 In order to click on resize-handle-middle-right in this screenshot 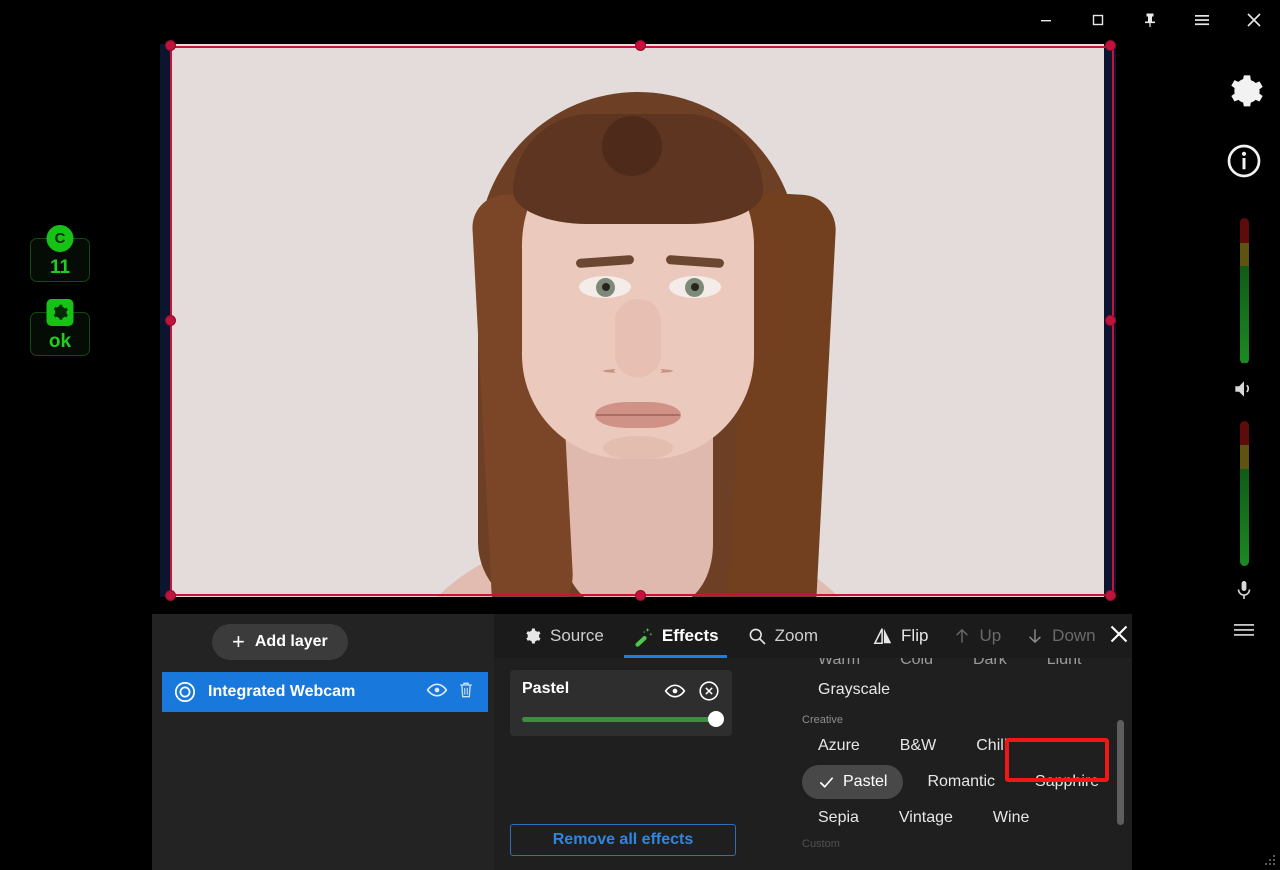, I will do `click(1110, 320)`.